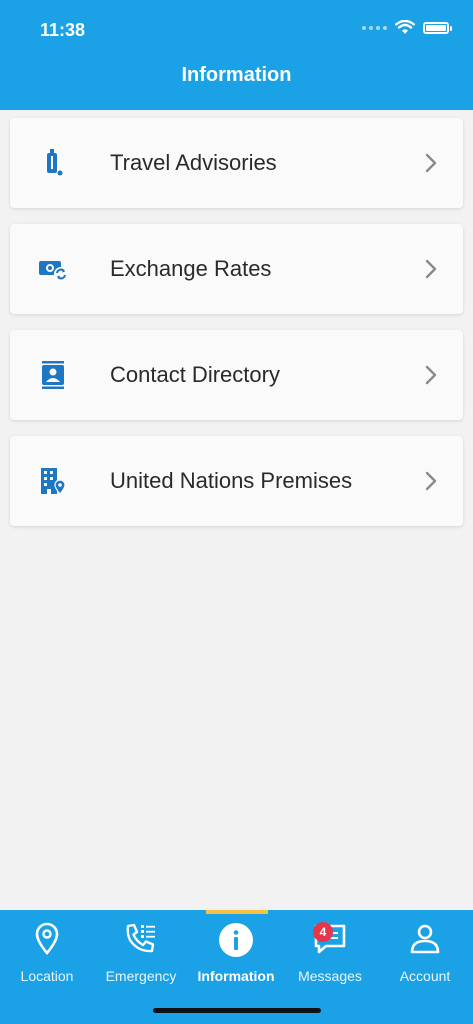 This screenshot has height=1024, width=473. Describe the element at coordinates (437, 27) in the screenshot. I see `battery-icon` at that location.